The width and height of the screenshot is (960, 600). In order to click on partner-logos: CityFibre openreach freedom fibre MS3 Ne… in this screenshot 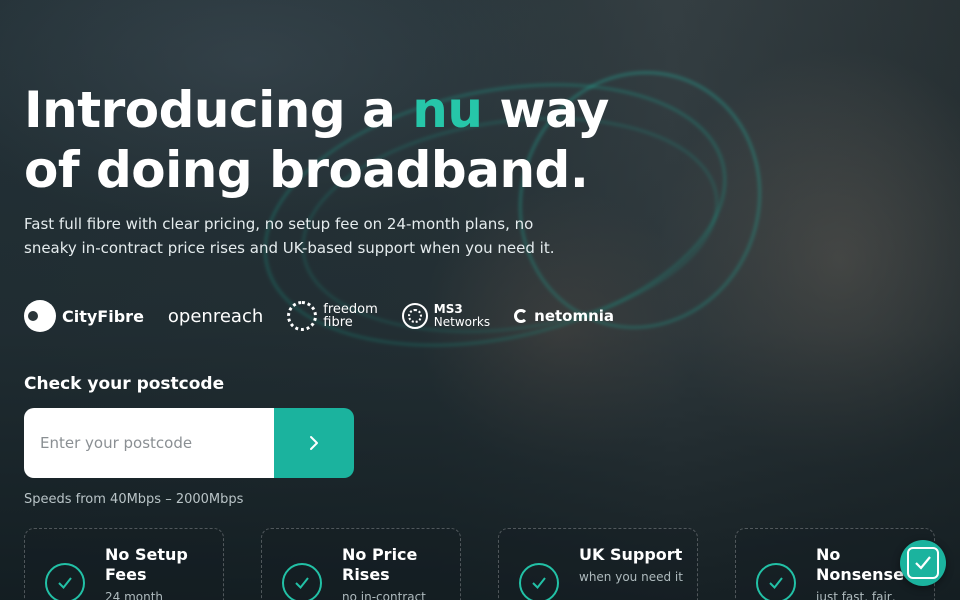, I will do `click(324, 316)`.